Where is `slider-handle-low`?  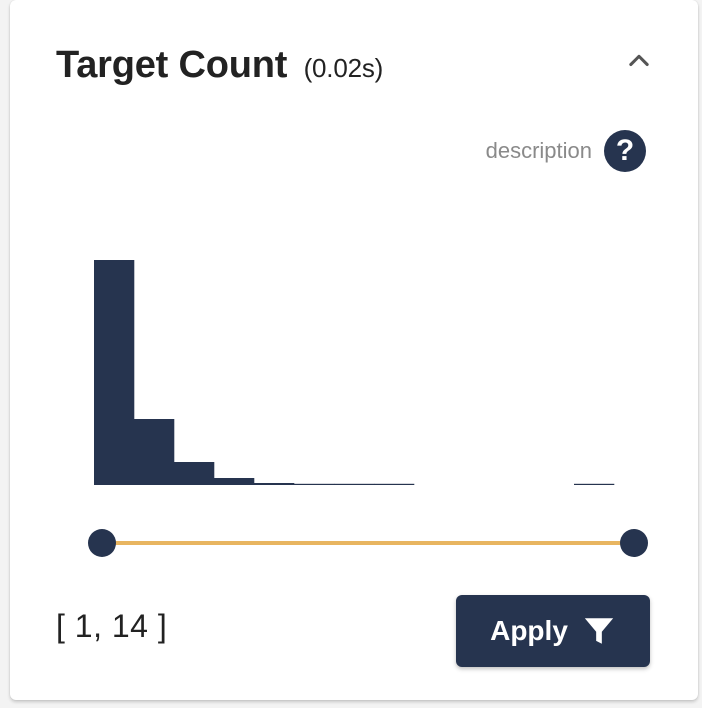 slider-handle-low is located at coordinates (102, 543).